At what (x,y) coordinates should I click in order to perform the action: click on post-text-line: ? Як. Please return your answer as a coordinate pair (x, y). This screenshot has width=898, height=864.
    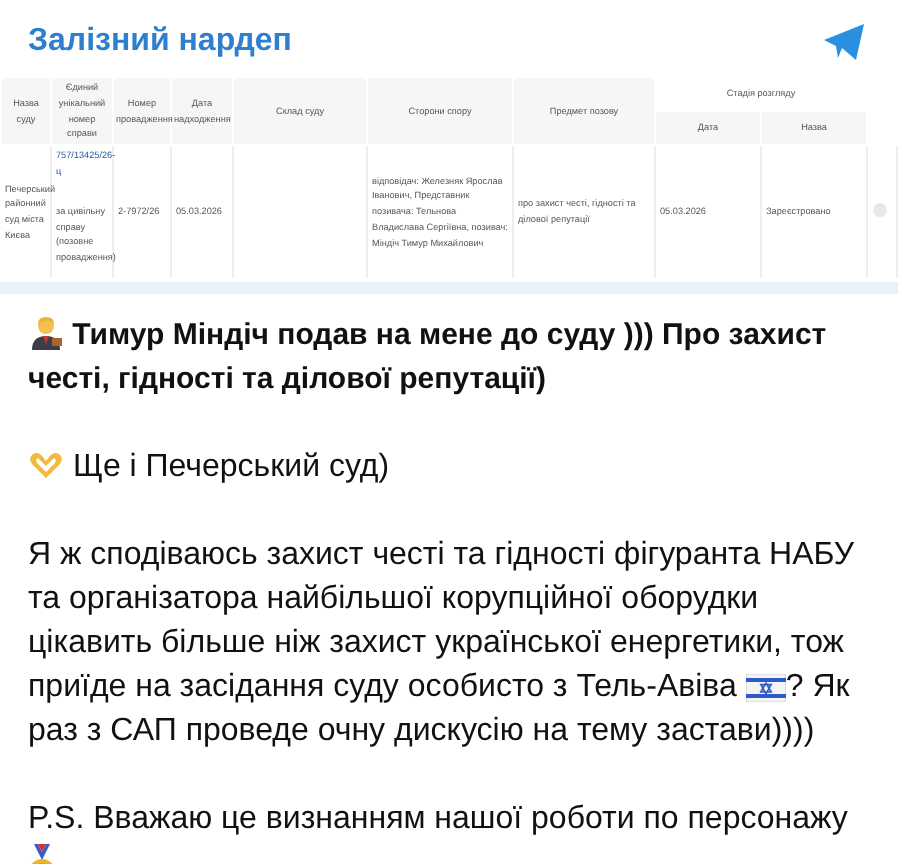
    Looking at the image, I should click on (817, 687).